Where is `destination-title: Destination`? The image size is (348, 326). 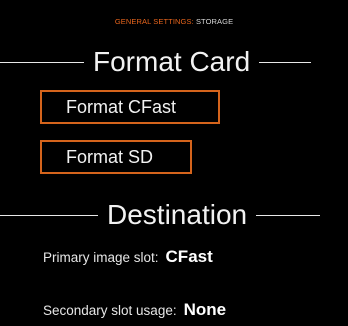
destination-title: Destination is located at coordinates (177, 214).